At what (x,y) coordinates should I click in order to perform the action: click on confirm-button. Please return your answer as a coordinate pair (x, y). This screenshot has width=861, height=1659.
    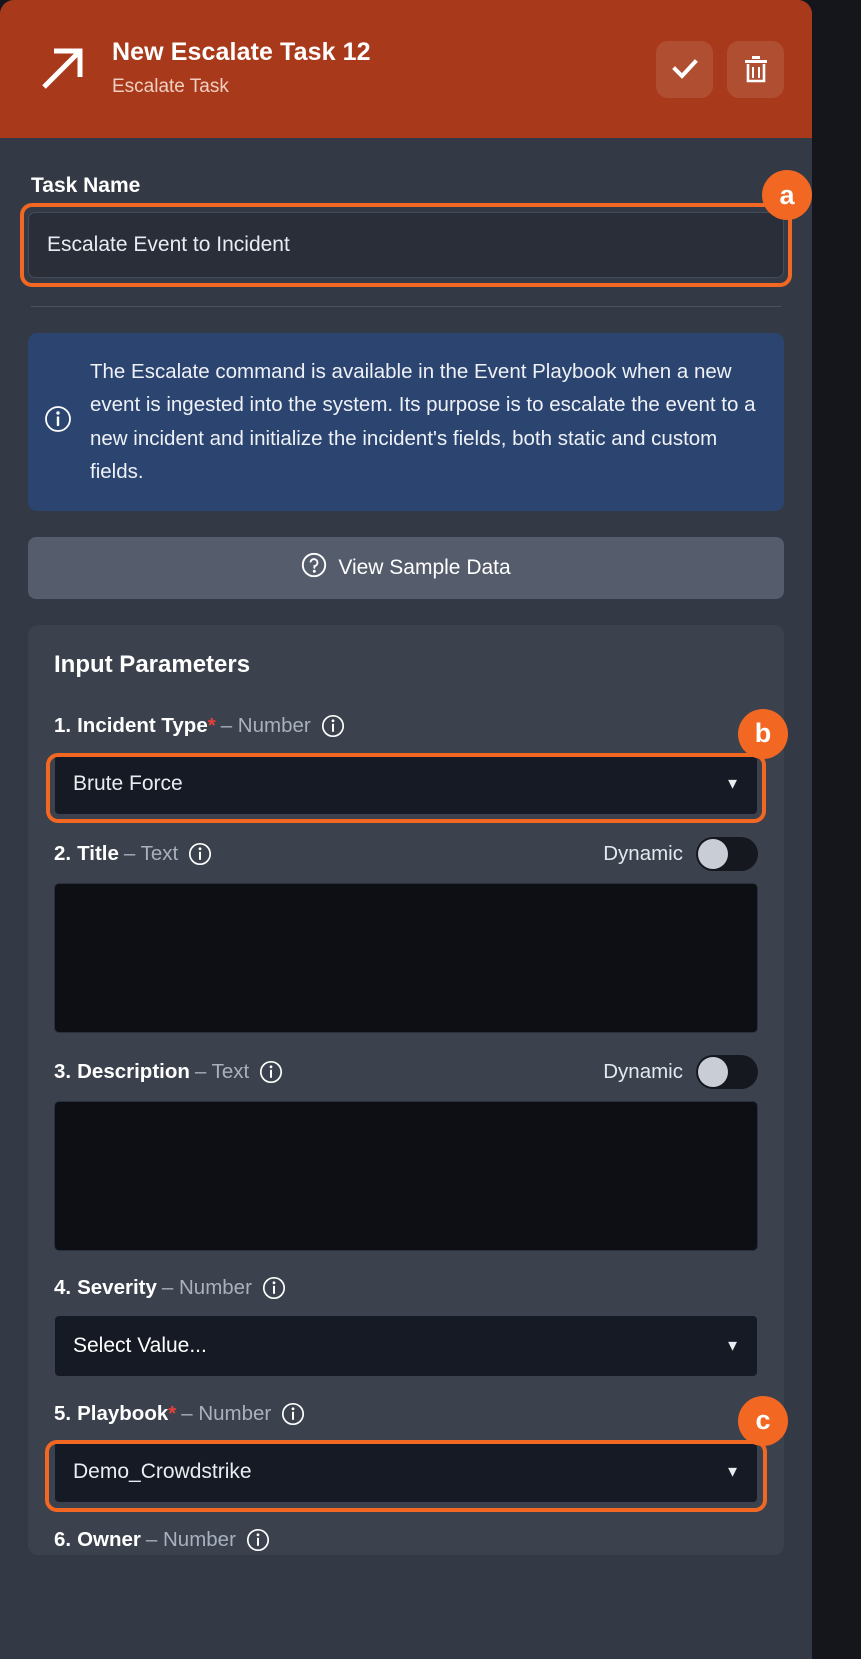
    Looking at the image, I should click on (684, 69).